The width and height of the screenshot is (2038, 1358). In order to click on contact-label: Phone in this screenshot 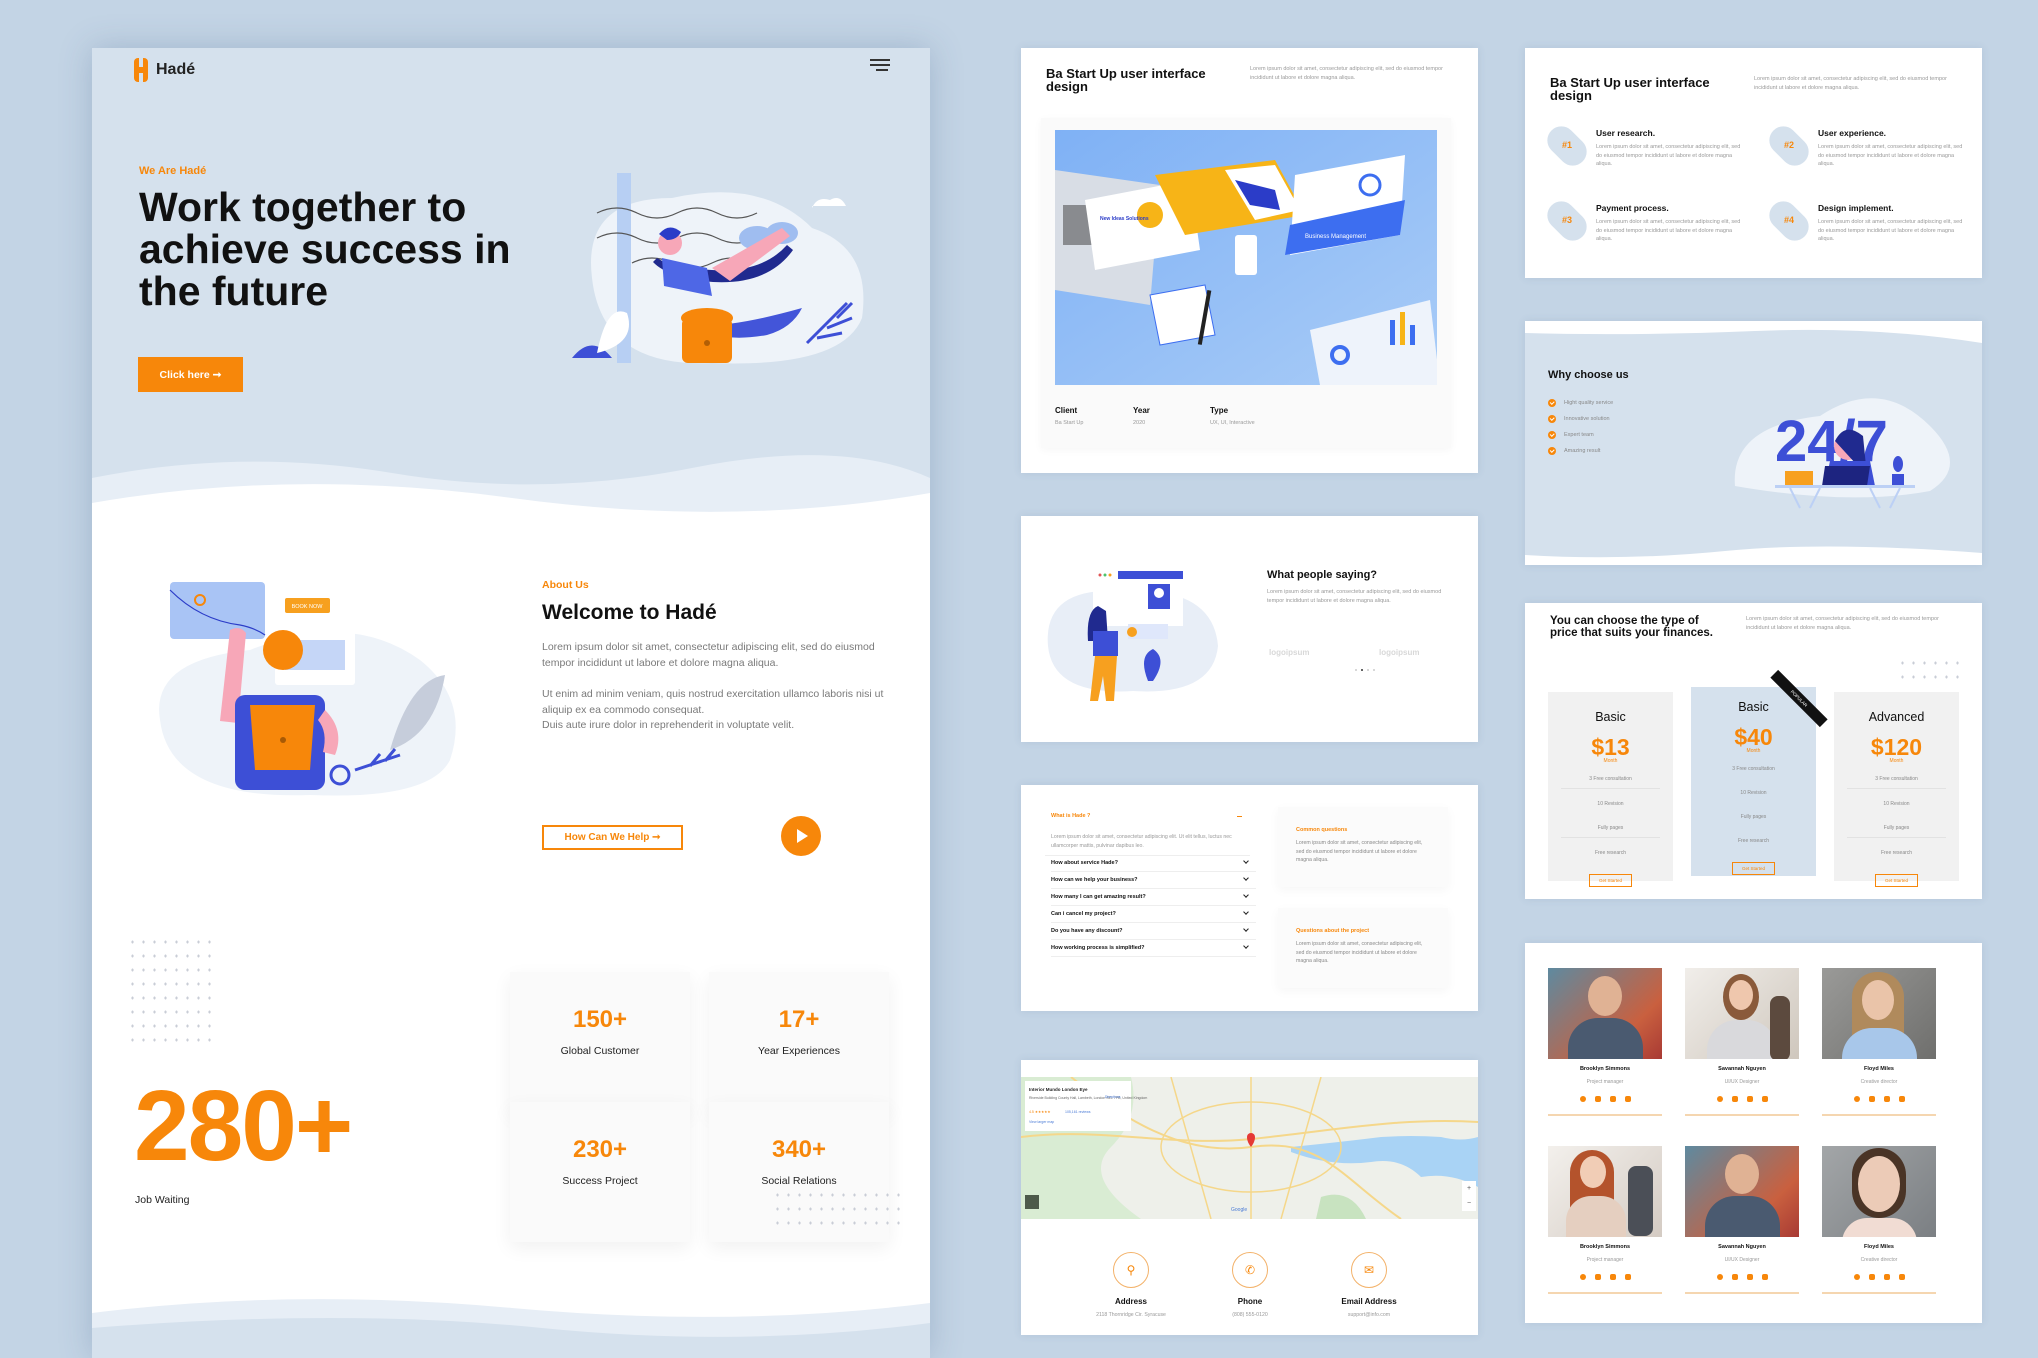, I will do `click(1250, 1301)`.